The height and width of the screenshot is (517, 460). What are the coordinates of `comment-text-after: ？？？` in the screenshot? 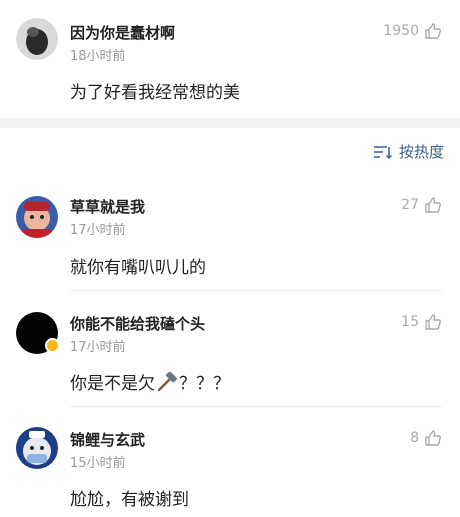 It's located at (204, 384).